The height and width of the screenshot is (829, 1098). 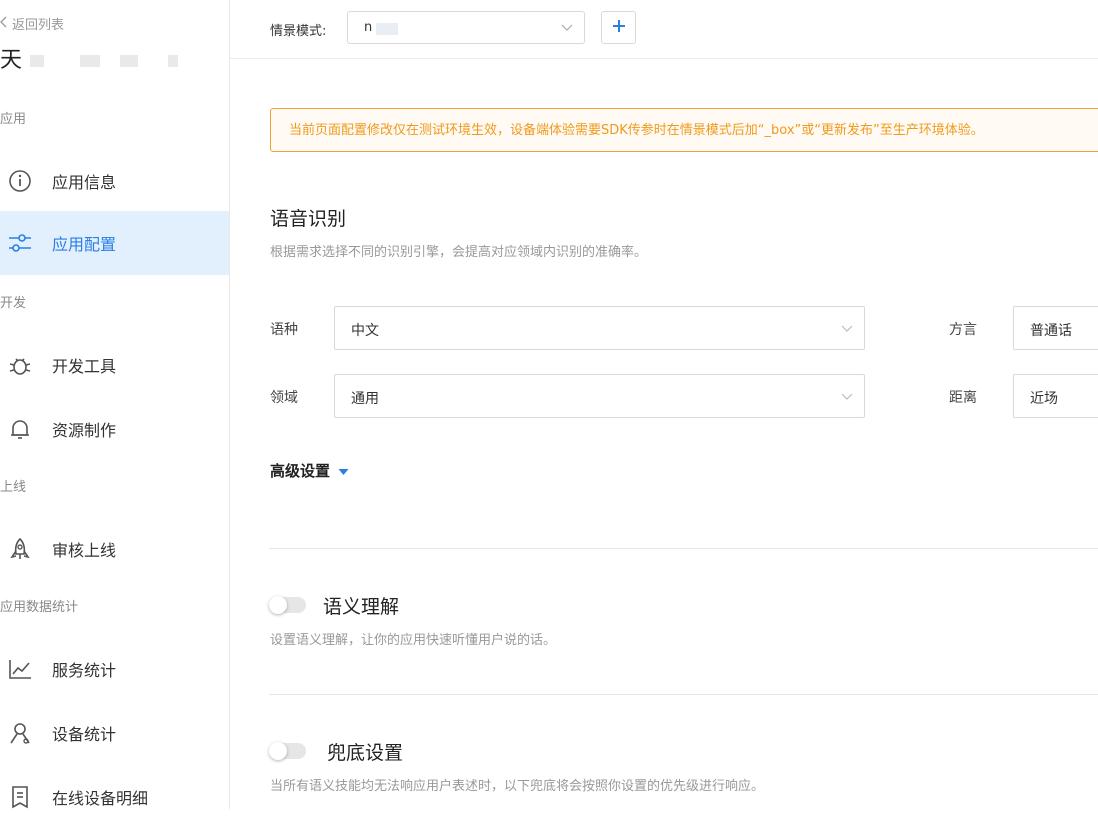 What do you see at coordinates (459, 252) in the screenshot?
I see `asr-section-desc: 根据需求选择不同的识别引擎，会提高对应领域内识别的准确率。` at bounding box center [459, 252].